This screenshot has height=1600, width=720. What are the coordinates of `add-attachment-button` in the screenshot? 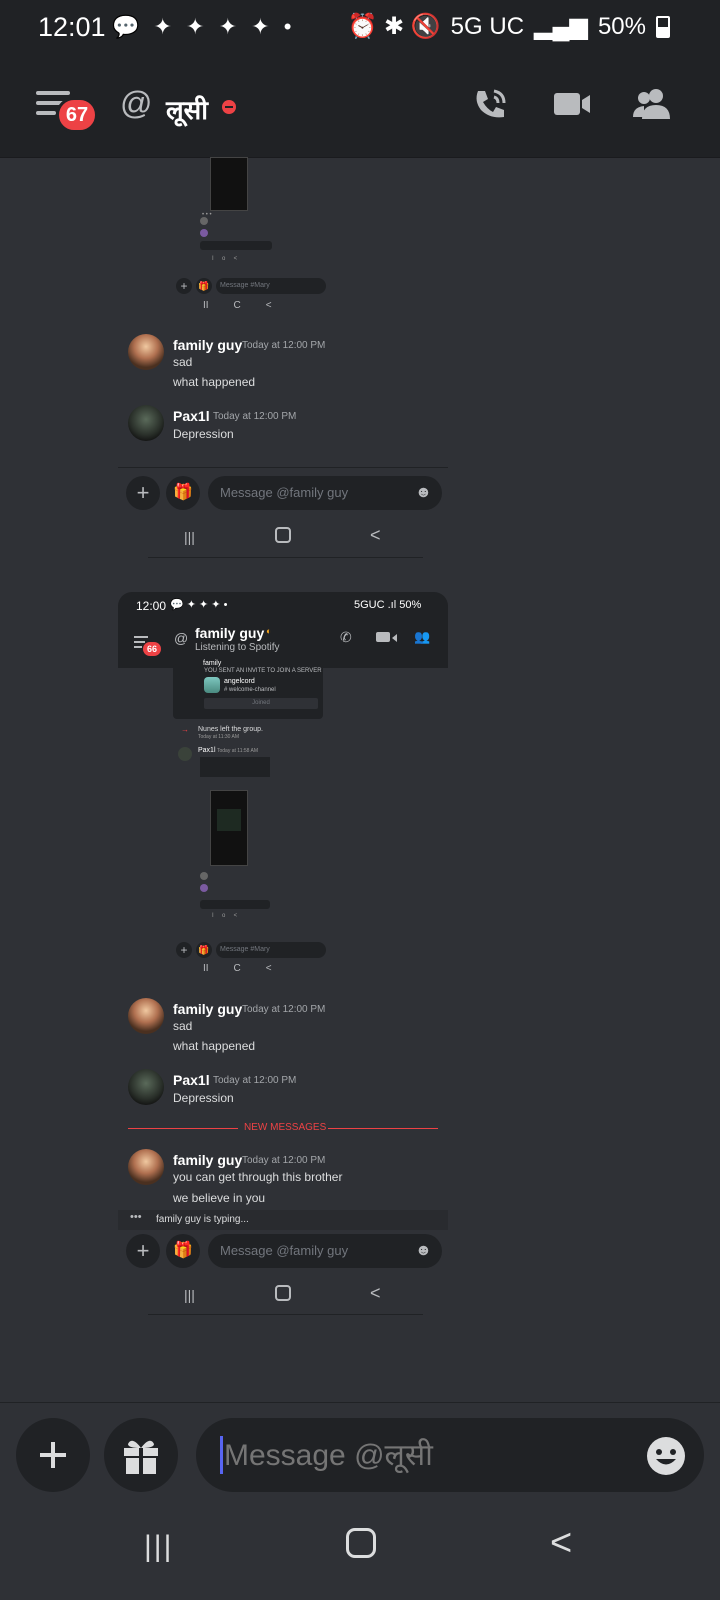 It's located at (53, 1455).